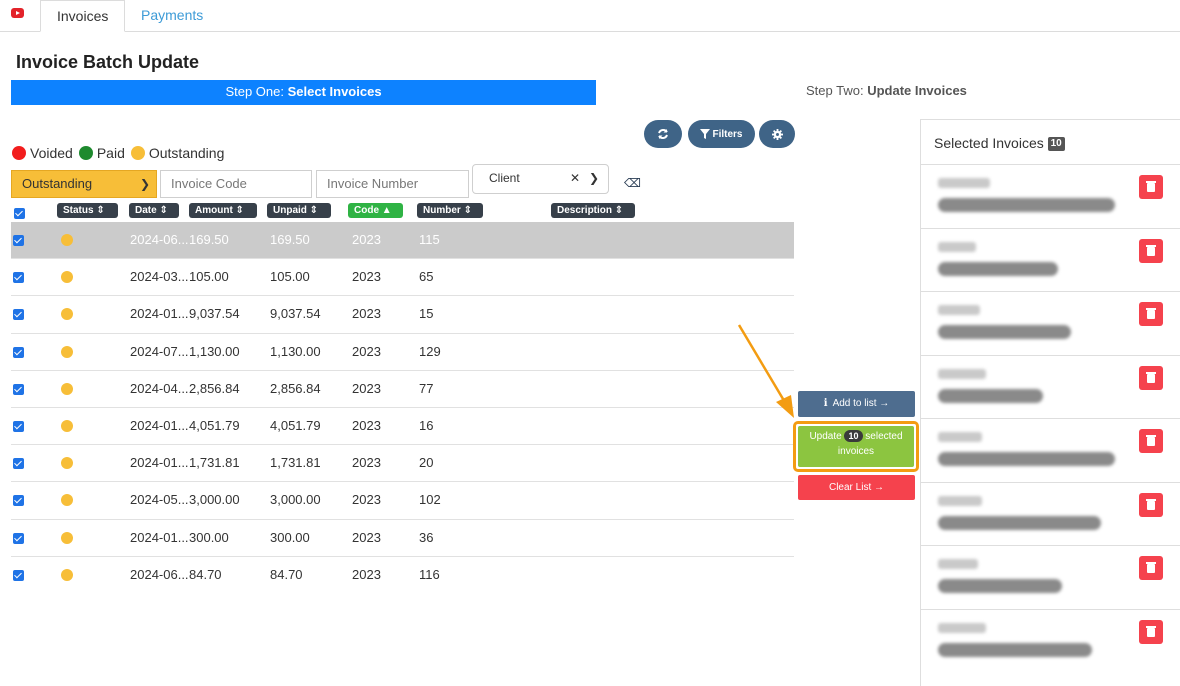  What do you see at coordinates (334, 91) in the screenshot?
I see `step-one-label: Select Invoices` at bounding box center [334, 91].